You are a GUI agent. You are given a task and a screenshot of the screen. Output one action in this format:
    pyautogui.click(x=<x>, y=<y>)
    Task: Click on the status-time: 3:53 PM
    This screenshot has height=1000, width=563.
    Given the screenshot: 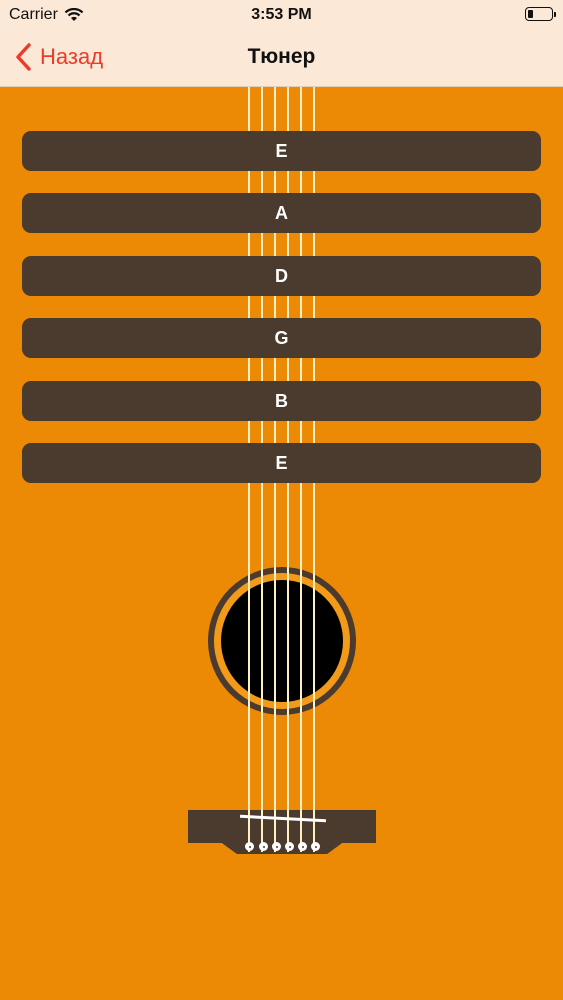 What is the action you would take?
    pyautogui.click(x=281, y=14)
    